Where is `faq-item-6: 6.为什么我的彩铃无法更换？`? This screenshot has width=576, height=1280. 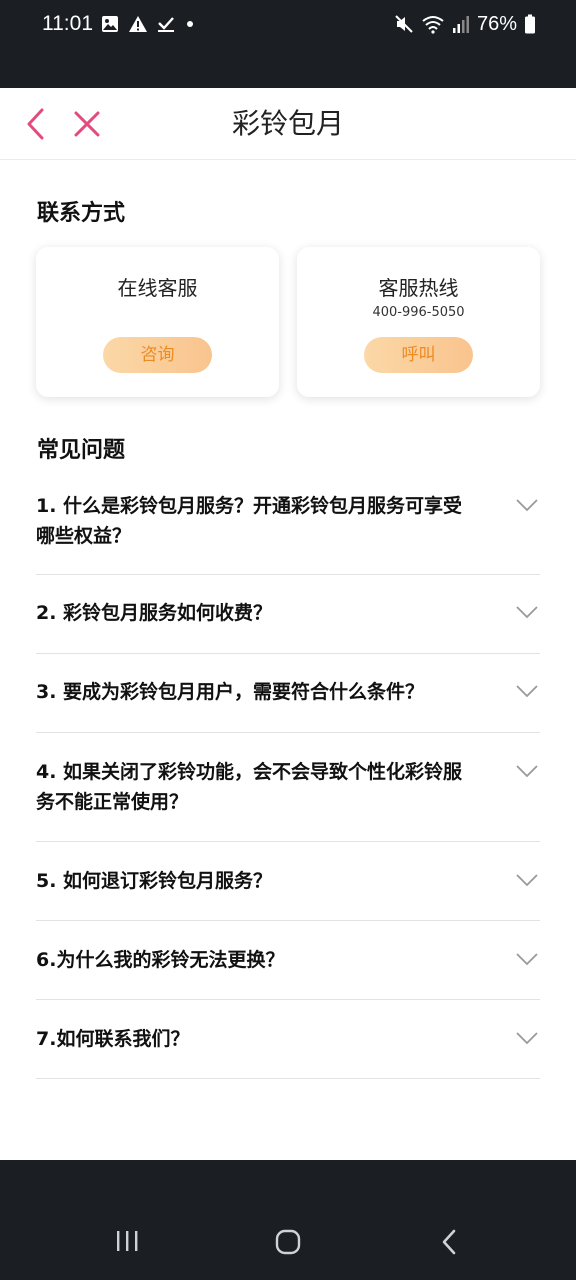
faq-item-6: 6.为什么我的彩铃无法更换？ is located at coordinates (288, 960).